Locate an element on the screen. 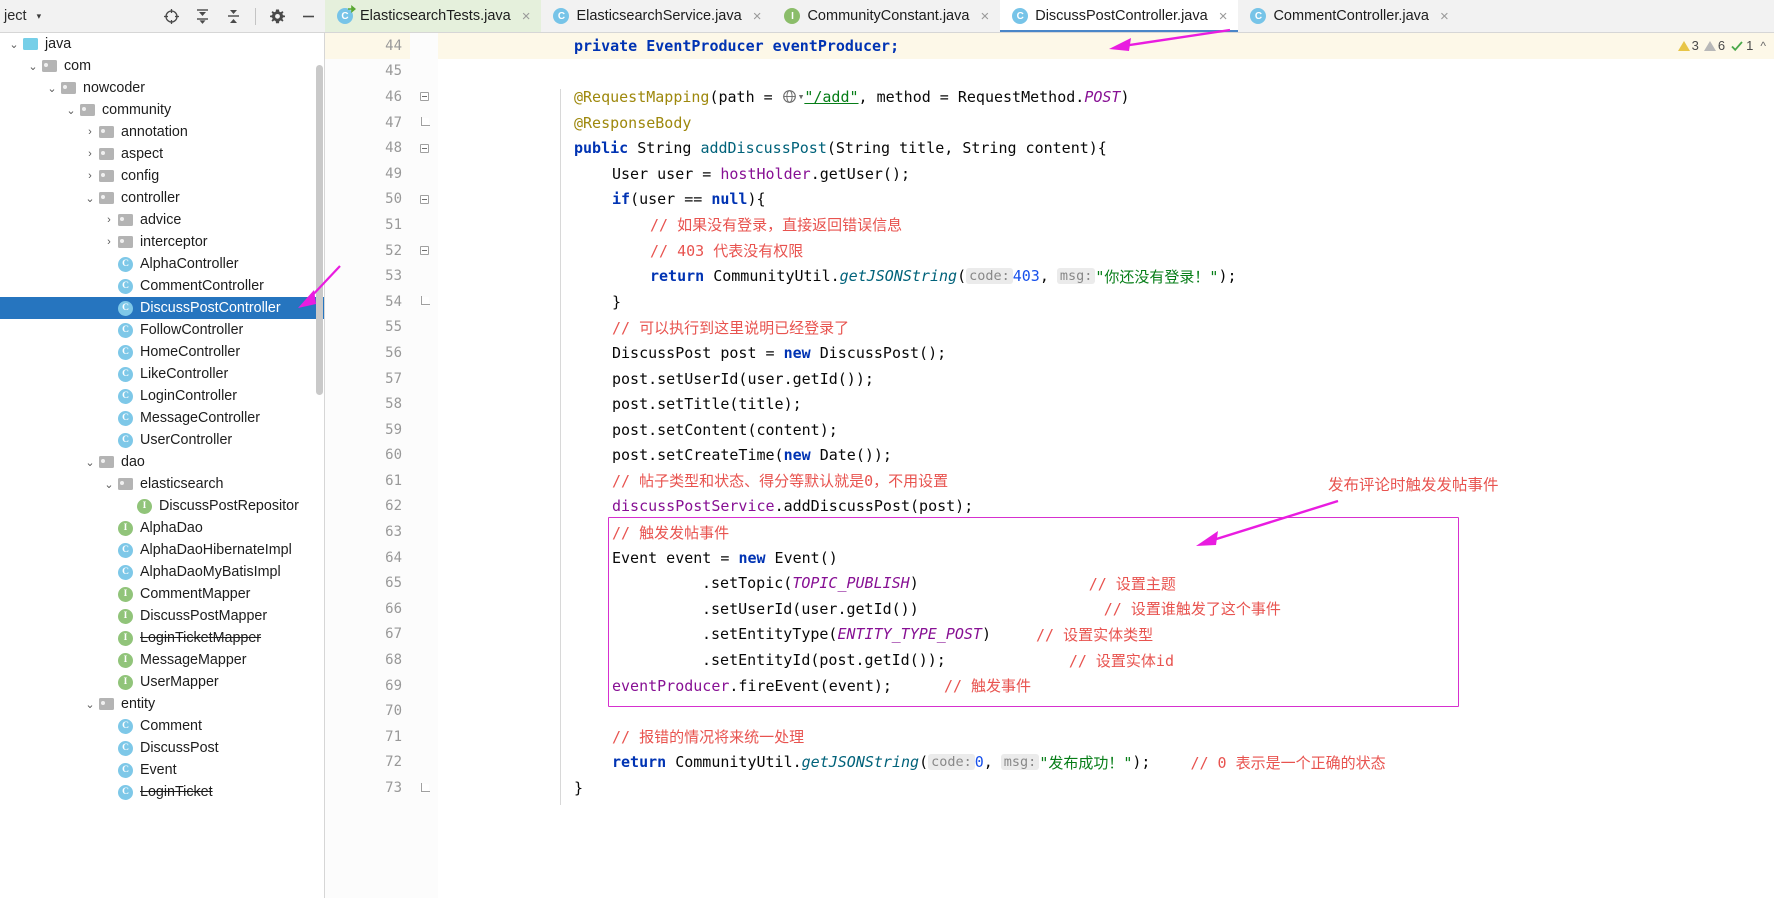  line-number-57: 57 is located at coordinates (367, 379).